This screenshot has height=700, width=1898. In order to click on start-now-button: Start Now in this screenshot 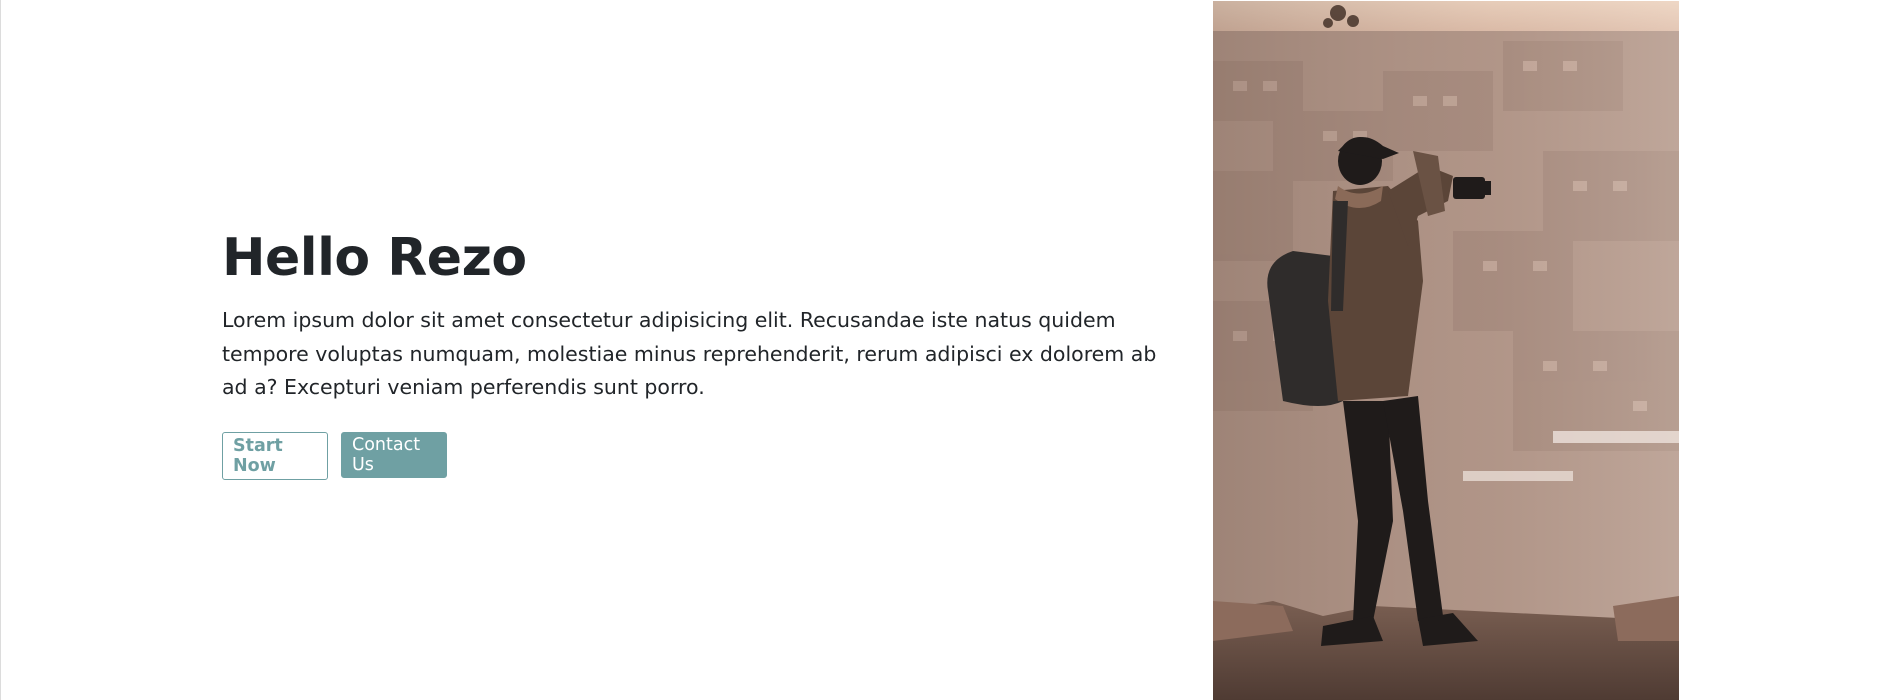, I will do `click(275, 455)`.